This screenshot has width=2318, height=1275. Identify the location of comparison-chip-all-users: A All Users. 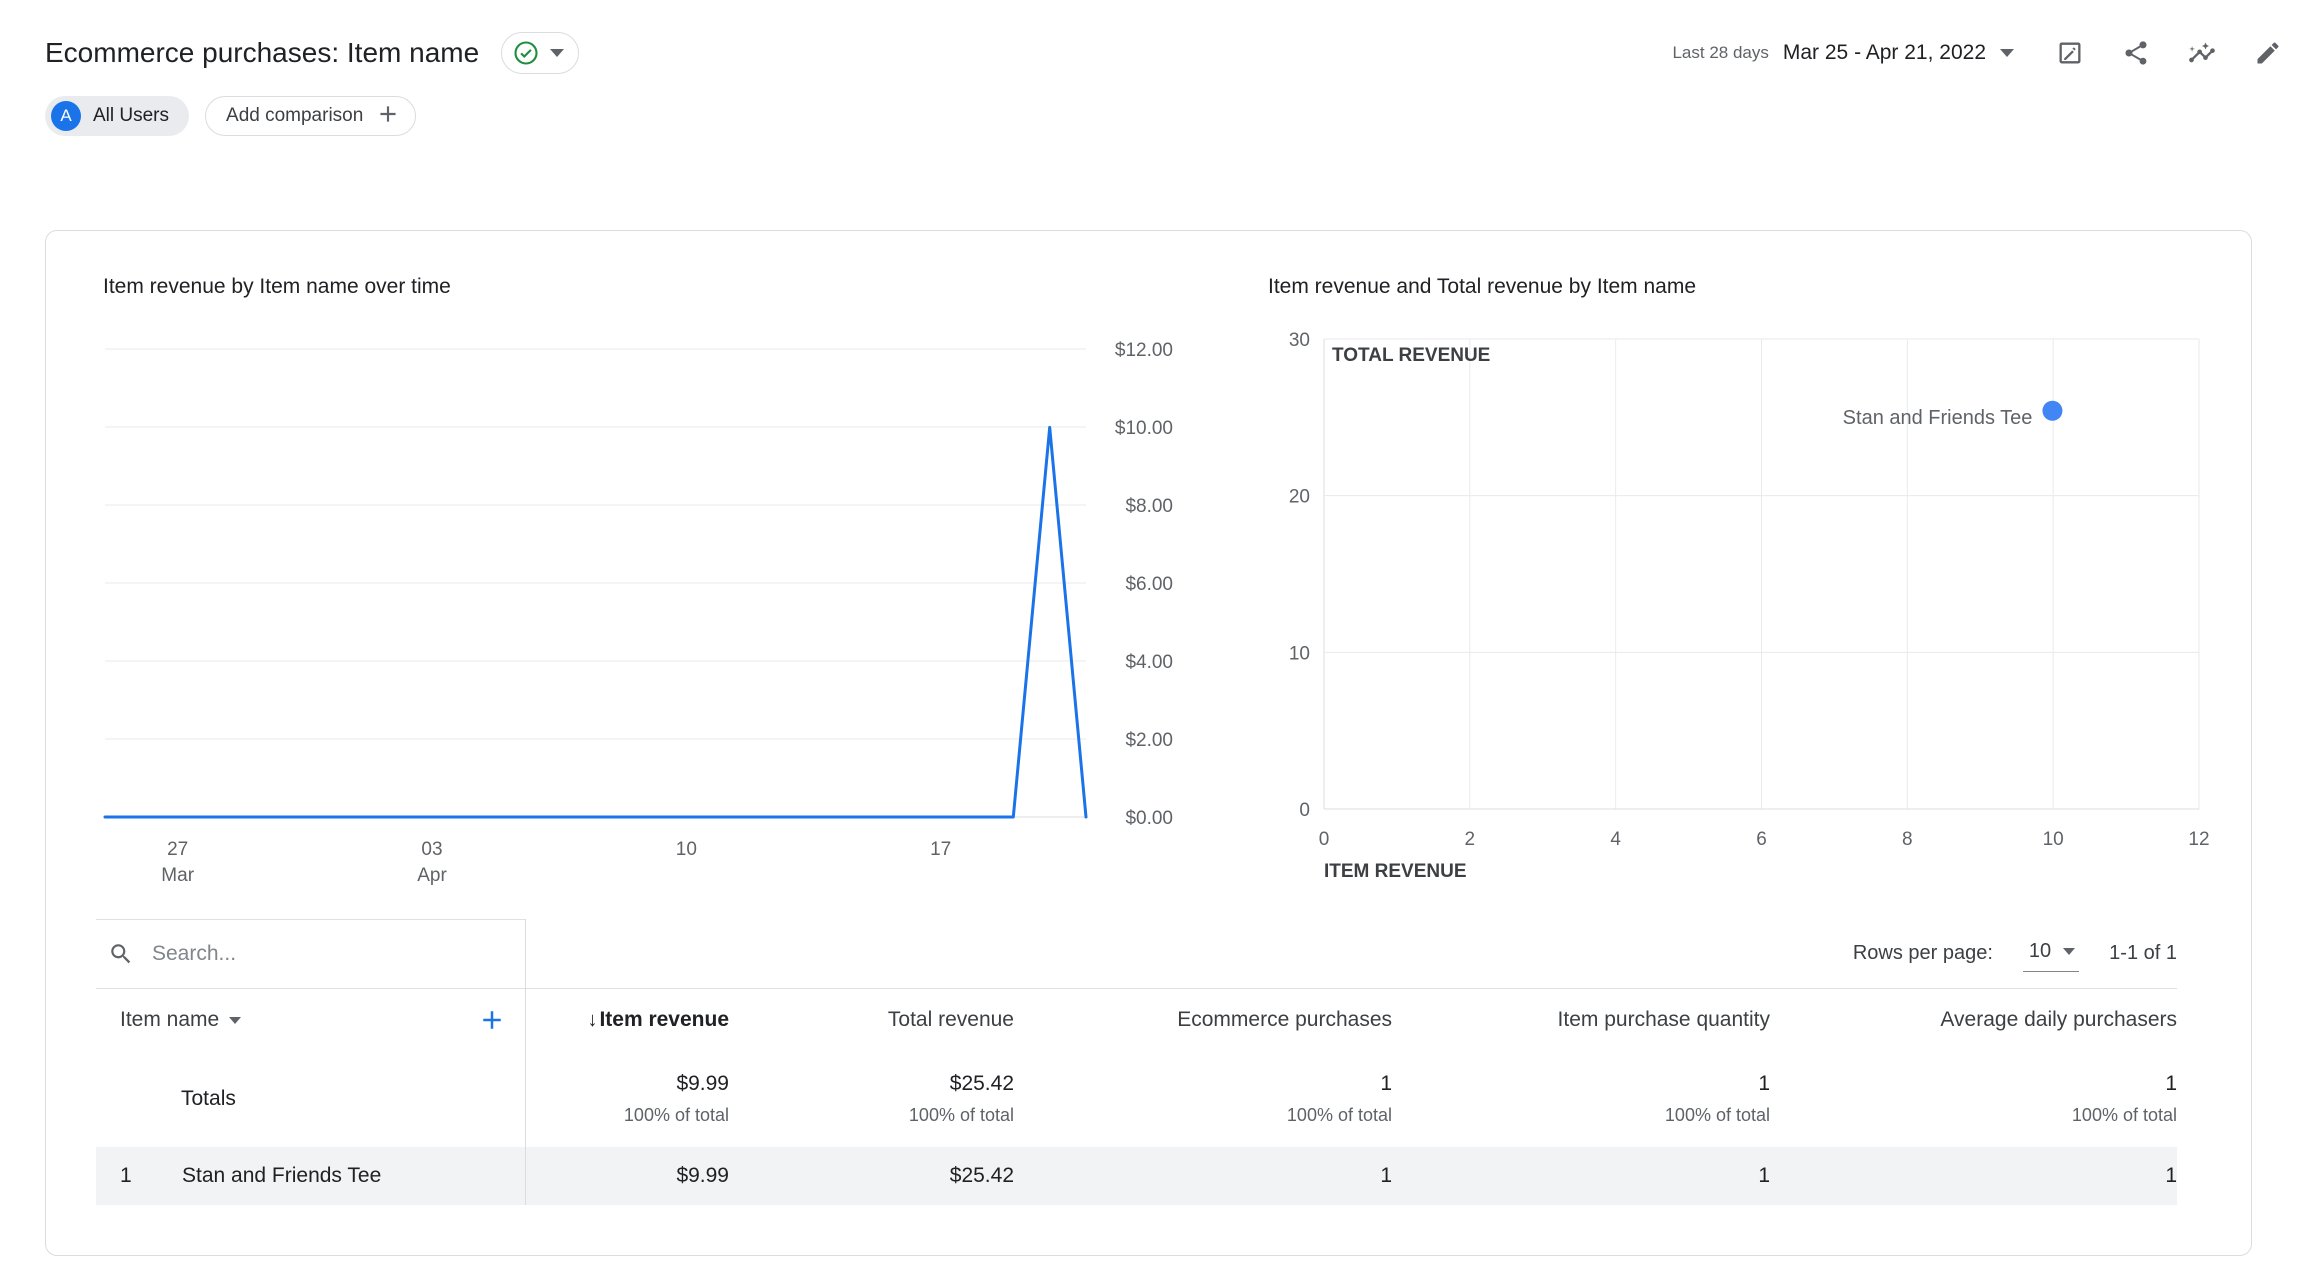
(117, 116).